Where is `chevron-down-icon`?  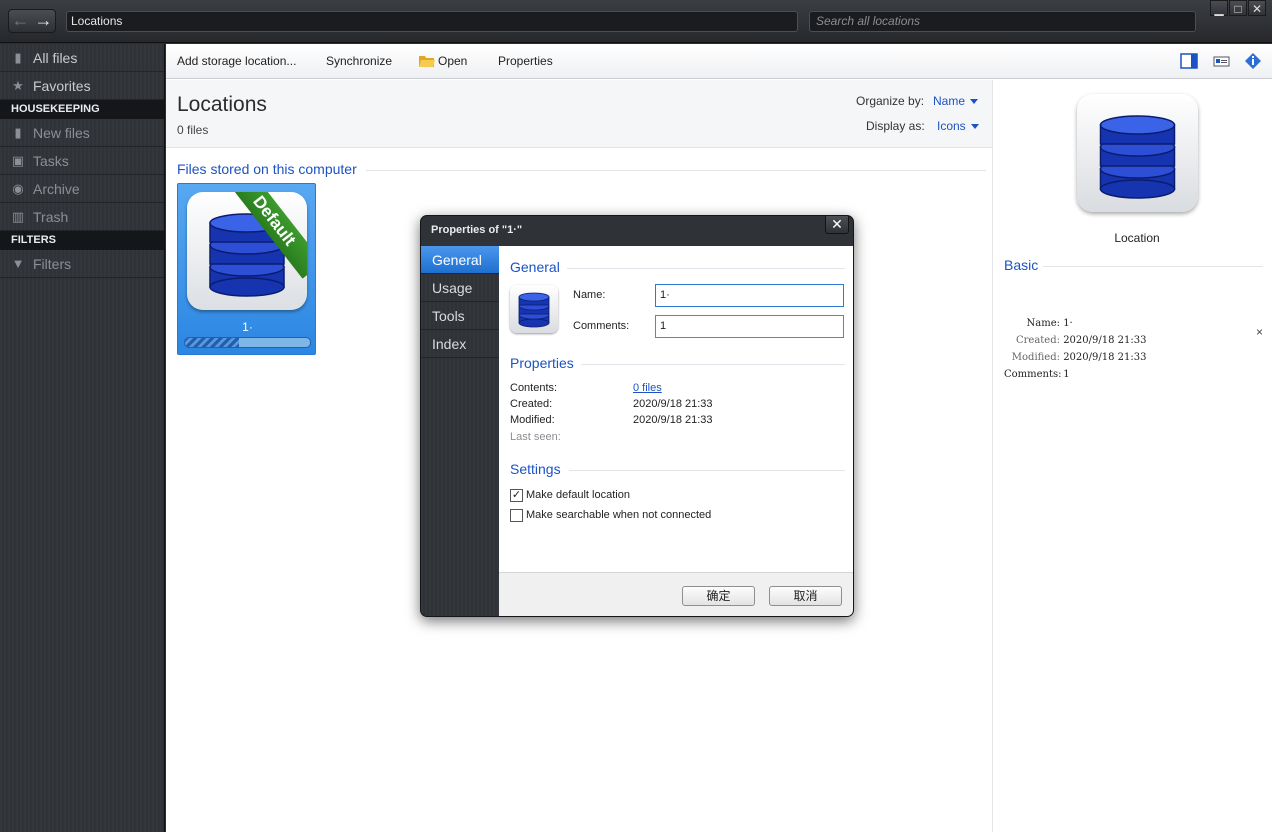
chevron-down-icon is located at coordinates (974, 102).